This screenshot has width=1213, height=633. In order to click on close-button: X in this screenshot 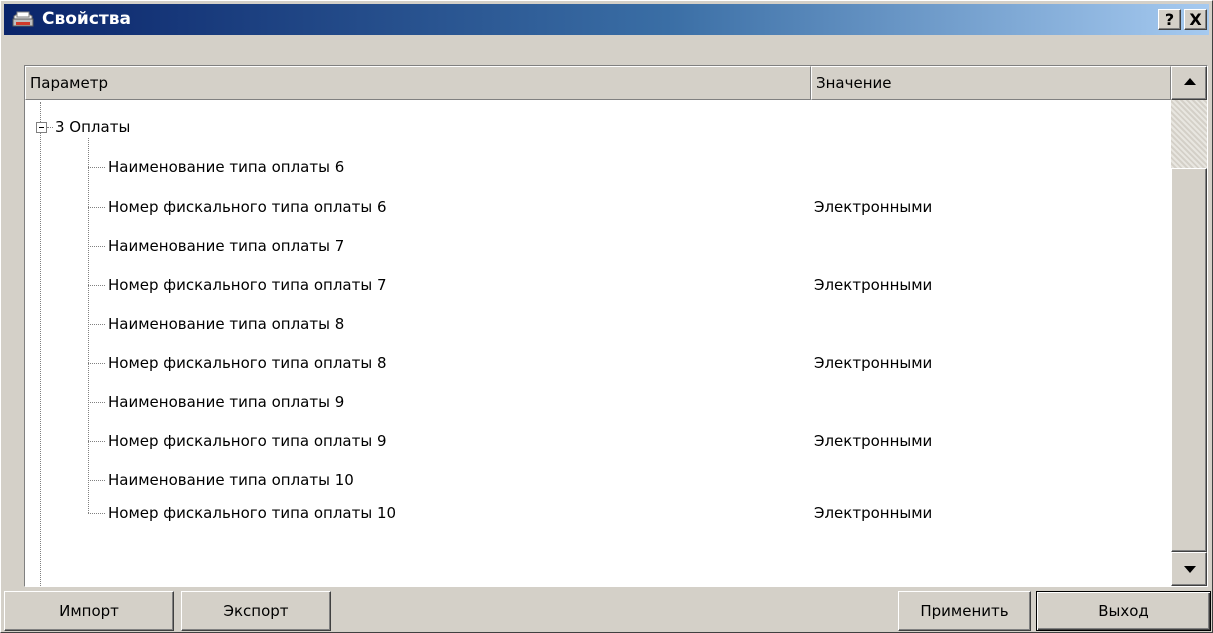, I will do `click(1195, 19)`.